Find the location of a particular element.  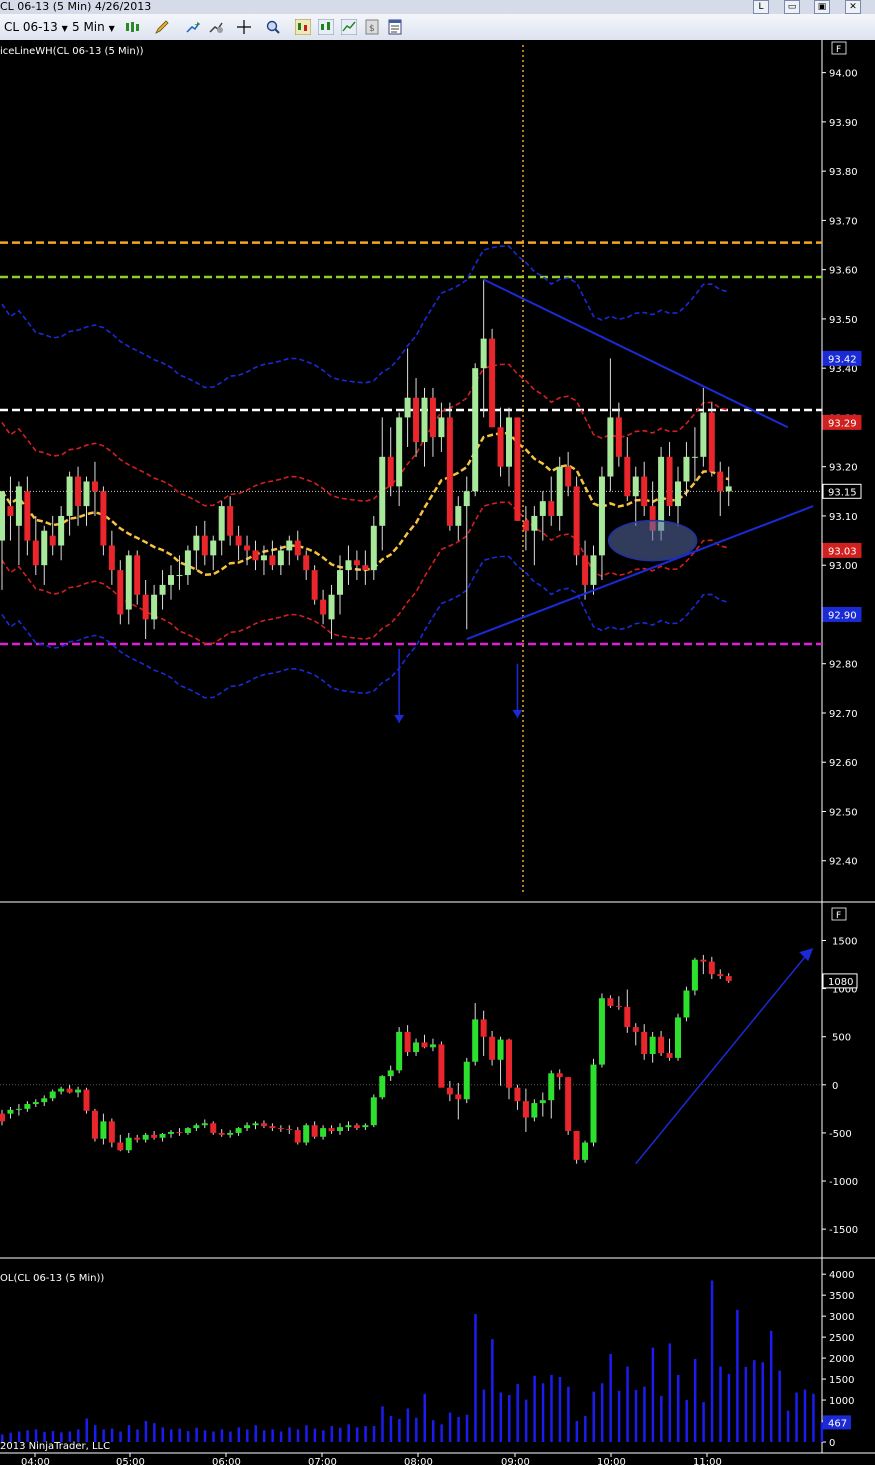

instrument-selector: CL 06-13 ▼ is located at coordinates (36, 27).